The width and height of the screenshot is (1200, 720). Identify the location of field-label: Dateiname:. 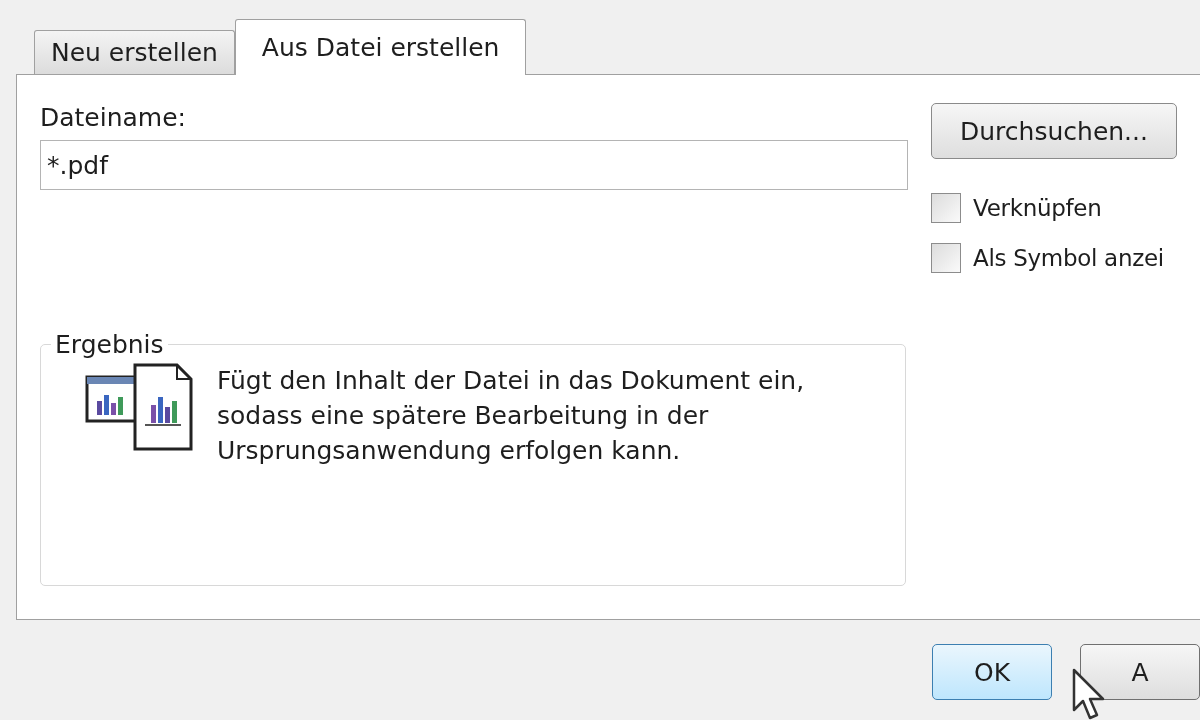
(114, 117).